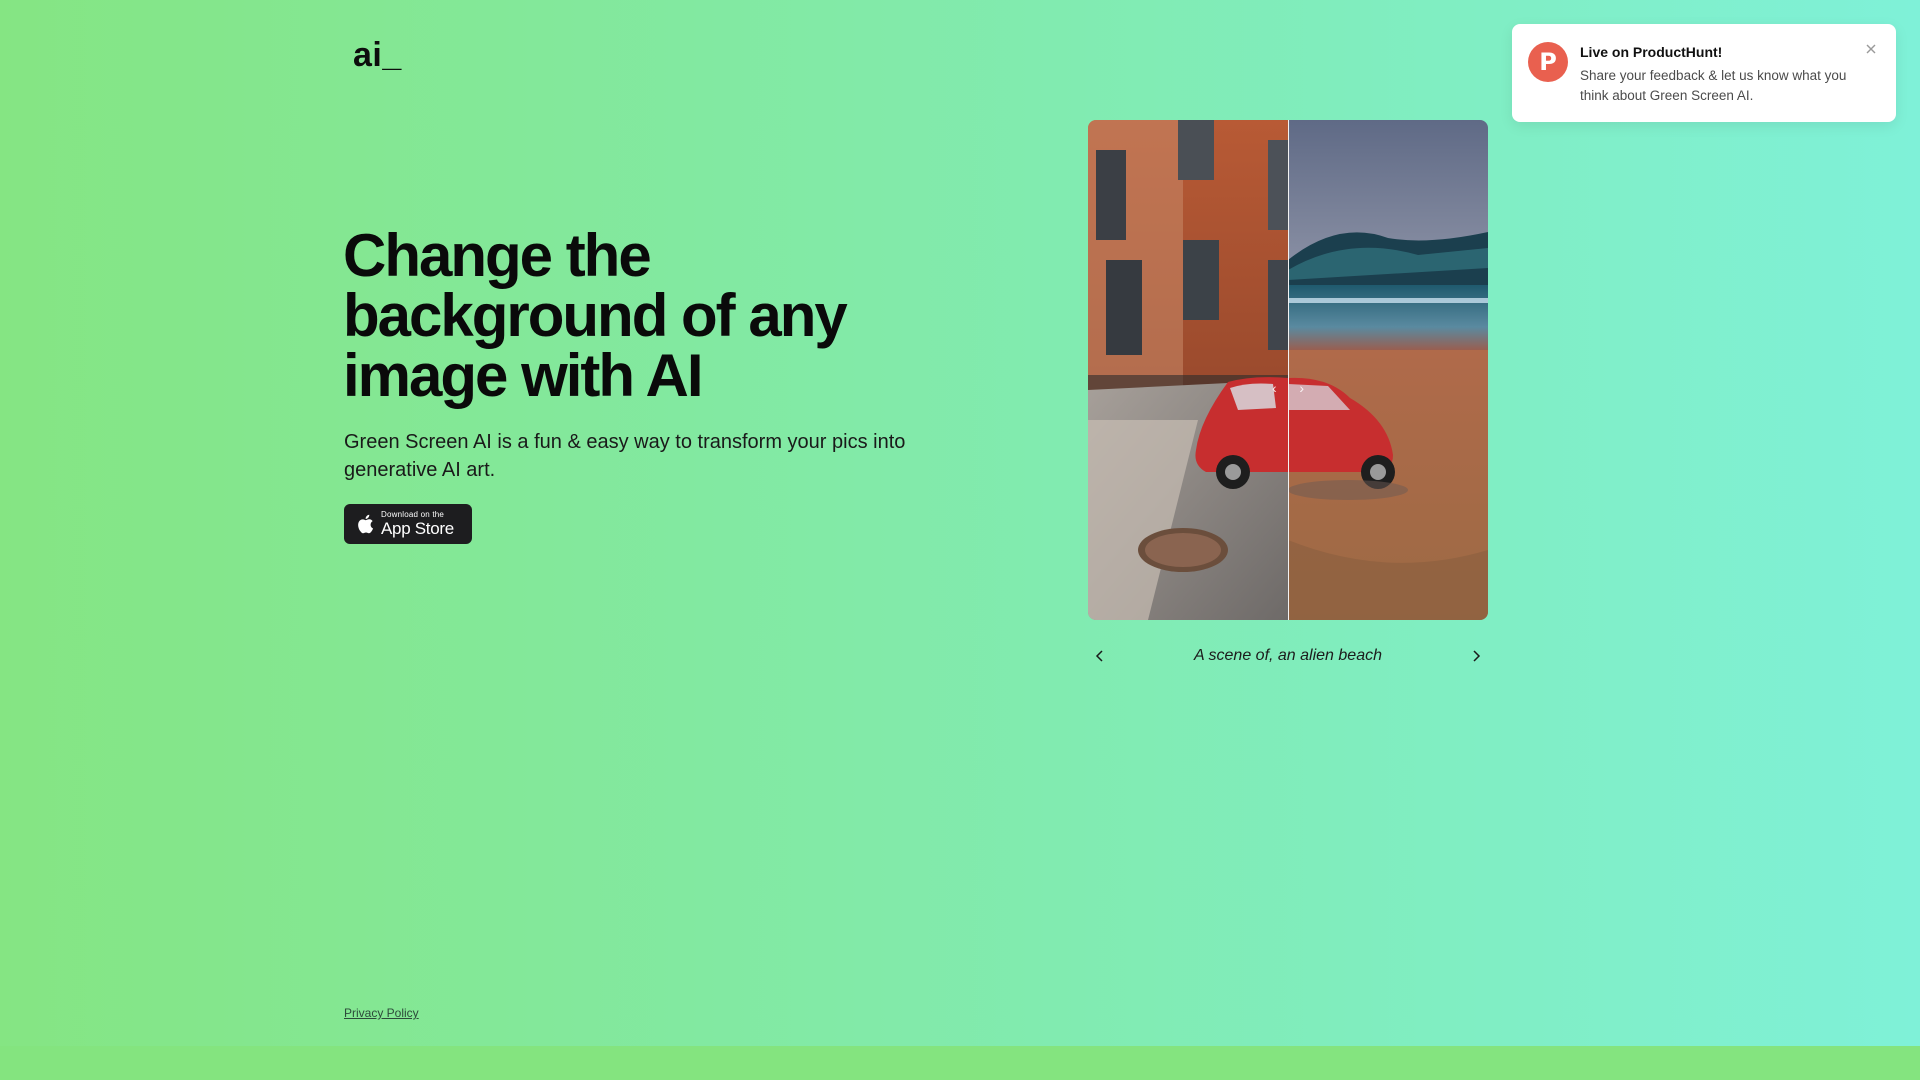  I want to click on carousel-nav: A scene of, an alien beach, so click(1288, 656).